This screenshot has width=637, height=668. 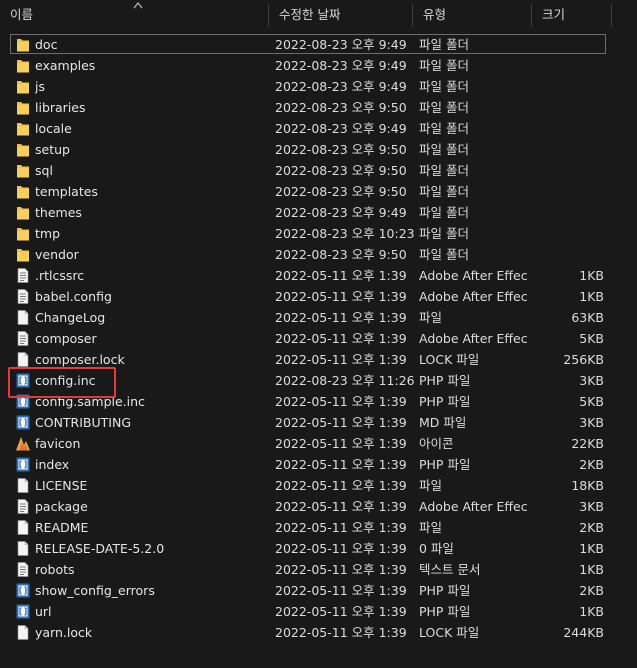 I want to click on file-size: 5KB, so click(x=591, y=338).